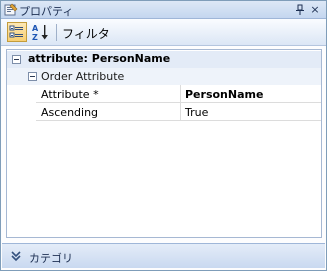 The height and width of the screenshot is (271, 327). I want to click on window-title: プロパティ, so click(46, 11).